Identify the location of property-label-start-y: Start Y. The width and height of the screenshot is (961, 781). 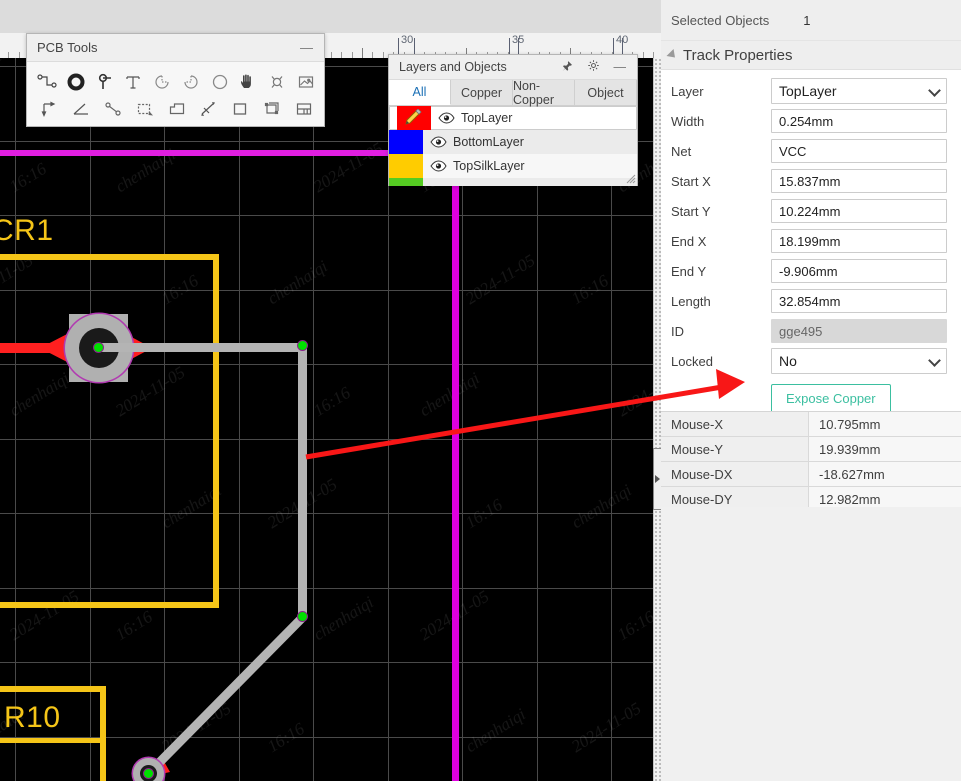
(691, 211).